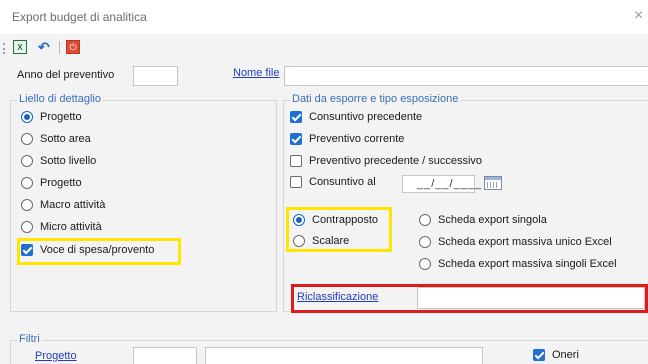  Describe the element at coordinates (357, 139) in the screenshot. I see `check-label: Preventivo corrente` at that location.